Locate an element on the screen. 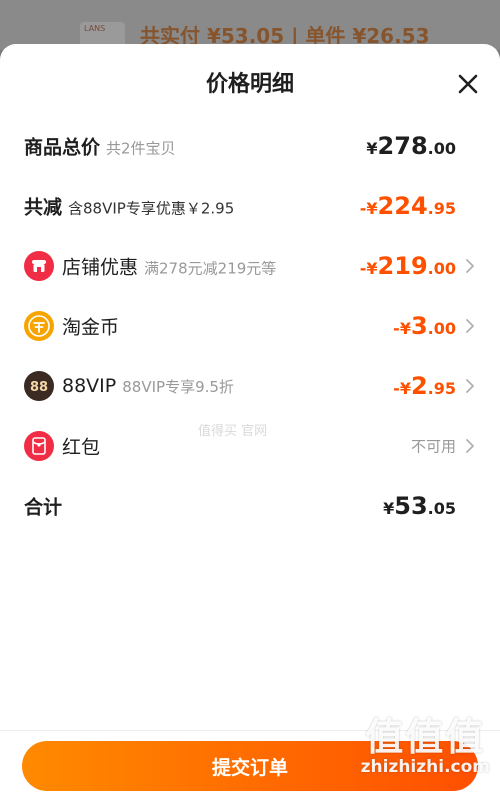  row-88vip: 88 88VIP 88VIP专享9.5折 -¥2.95 is located at coordinates (250, 386).